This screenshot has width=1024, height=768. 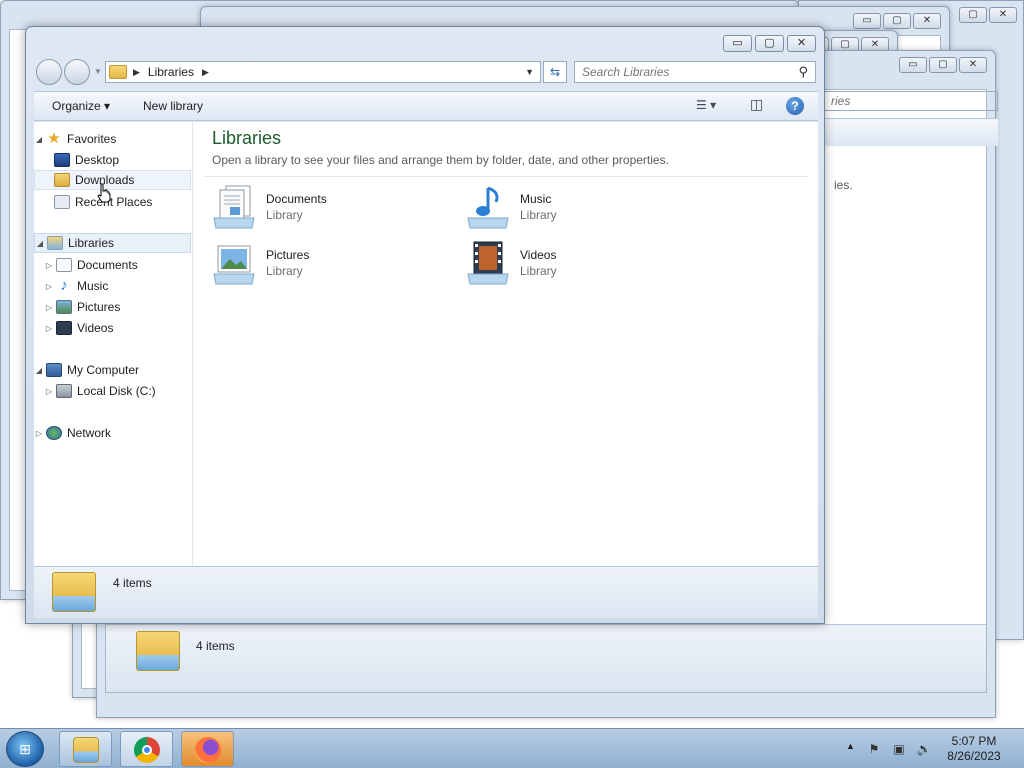 What do you see at coordinates (116, 391) in the screenshot?
I see `nav-label: Local Disk (C:)` at bounding box center [116, 391].